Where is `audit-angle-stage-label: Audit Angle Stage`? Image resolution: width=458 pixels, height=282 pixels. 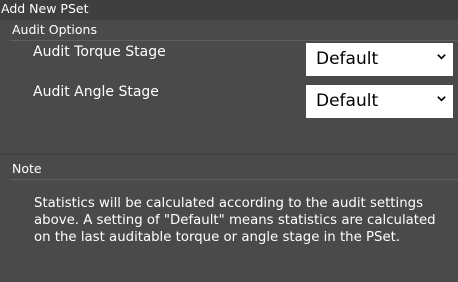
audit-angle-stage-label: Audit Angle Stage is located at coordinates (96, 92).